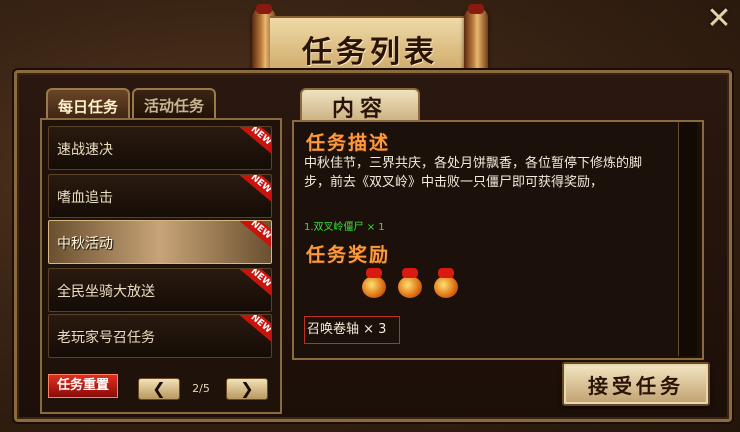 This screenshot has height=432, width=740. I want to click on quest-tabs: 每日任务 活动任务, so click(131, 105).